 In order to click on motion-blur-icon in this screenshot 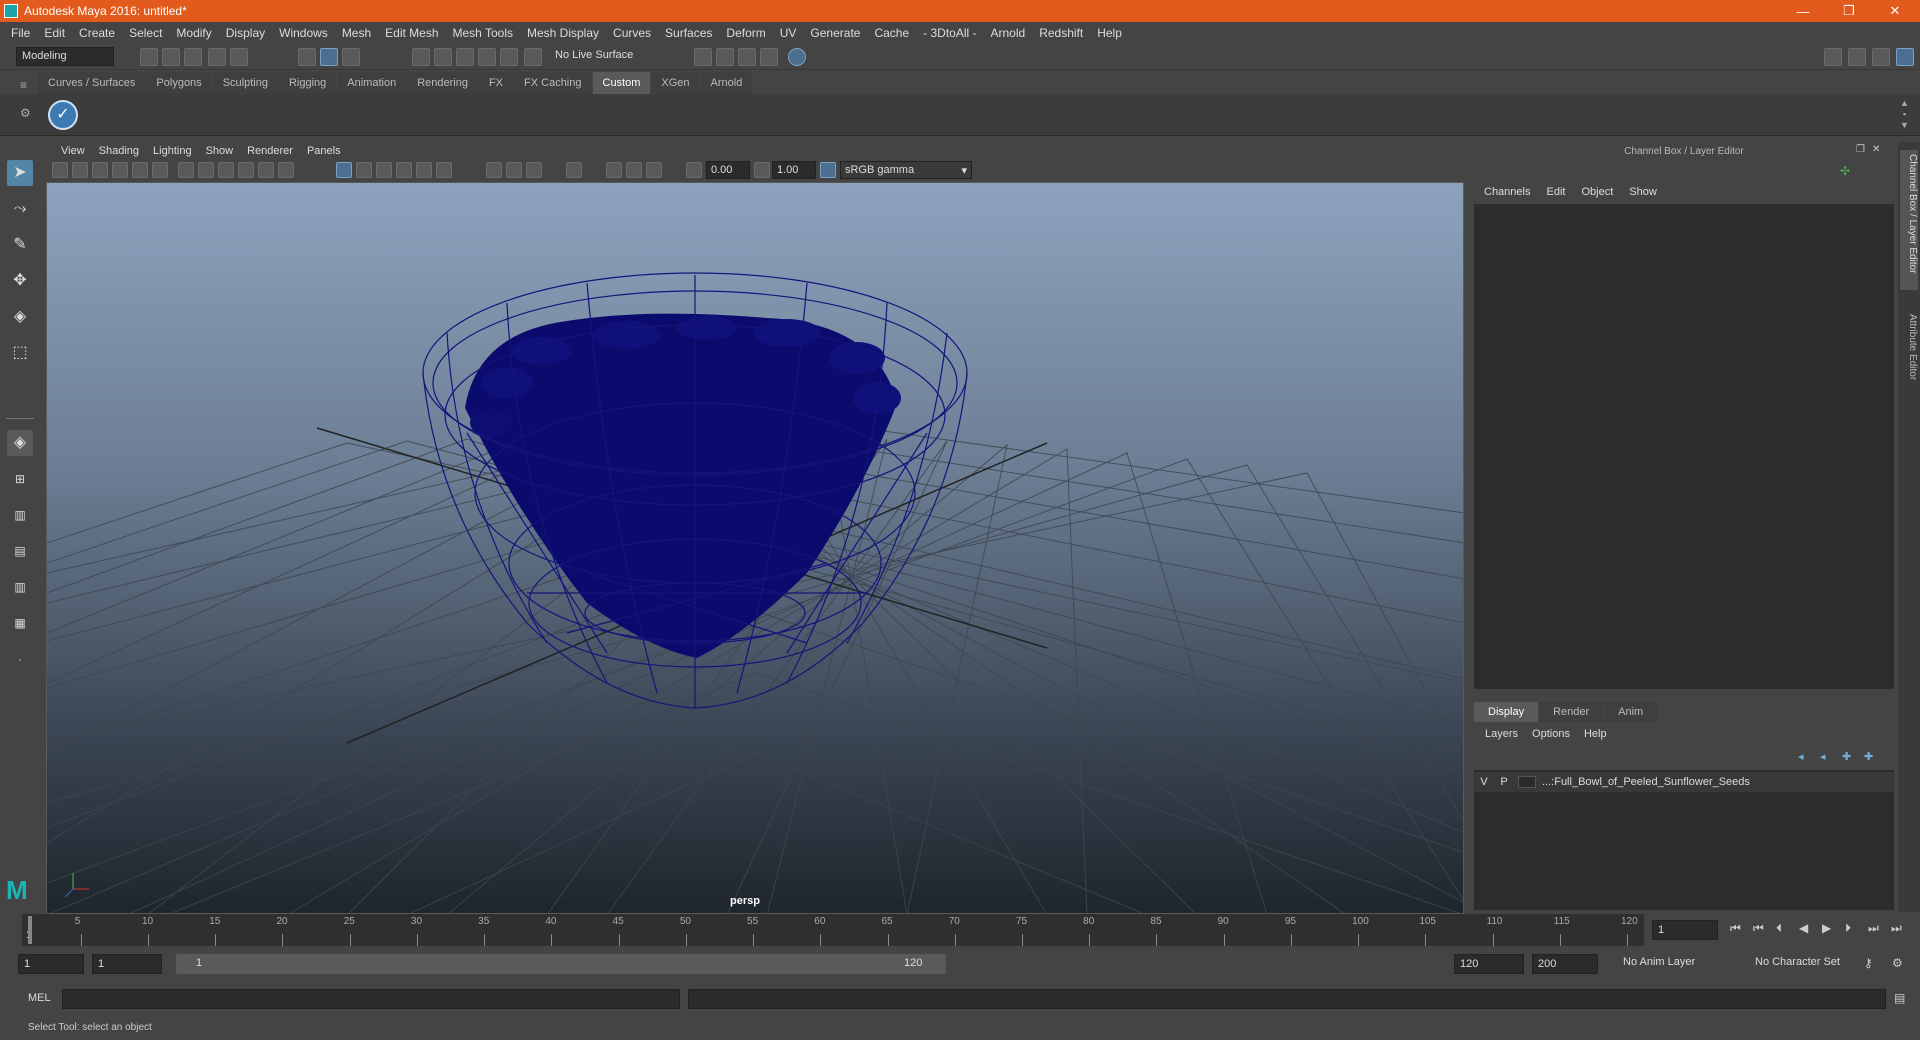, I will do `click(514, 170)`.